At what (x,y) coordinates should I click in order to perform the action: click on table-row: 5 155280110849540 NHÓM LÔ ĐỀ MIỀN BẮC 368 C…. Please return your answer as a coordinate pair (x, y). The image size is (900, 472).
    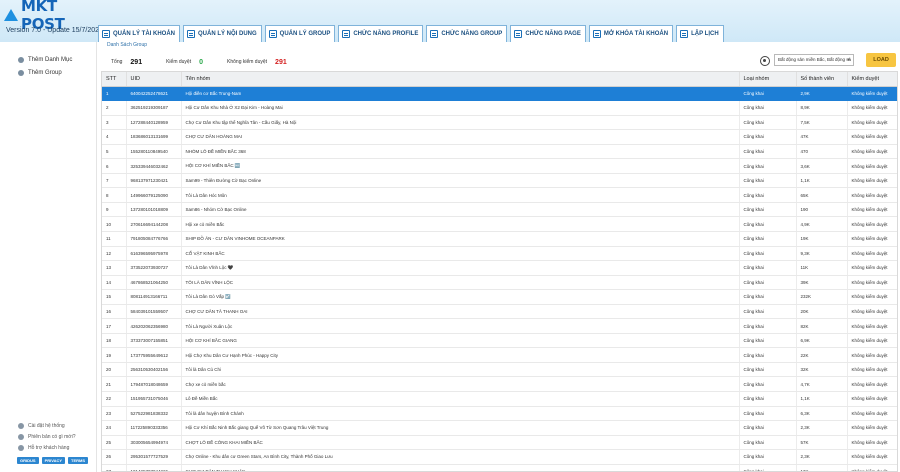
    Looking at the image, I should click on (499, 152).